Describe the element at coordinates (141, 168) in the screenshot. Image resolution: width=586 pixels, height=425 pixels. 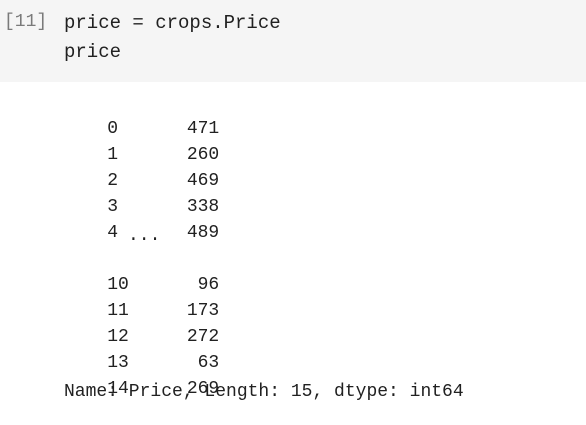
I see `series-row: 2 469` at that location.